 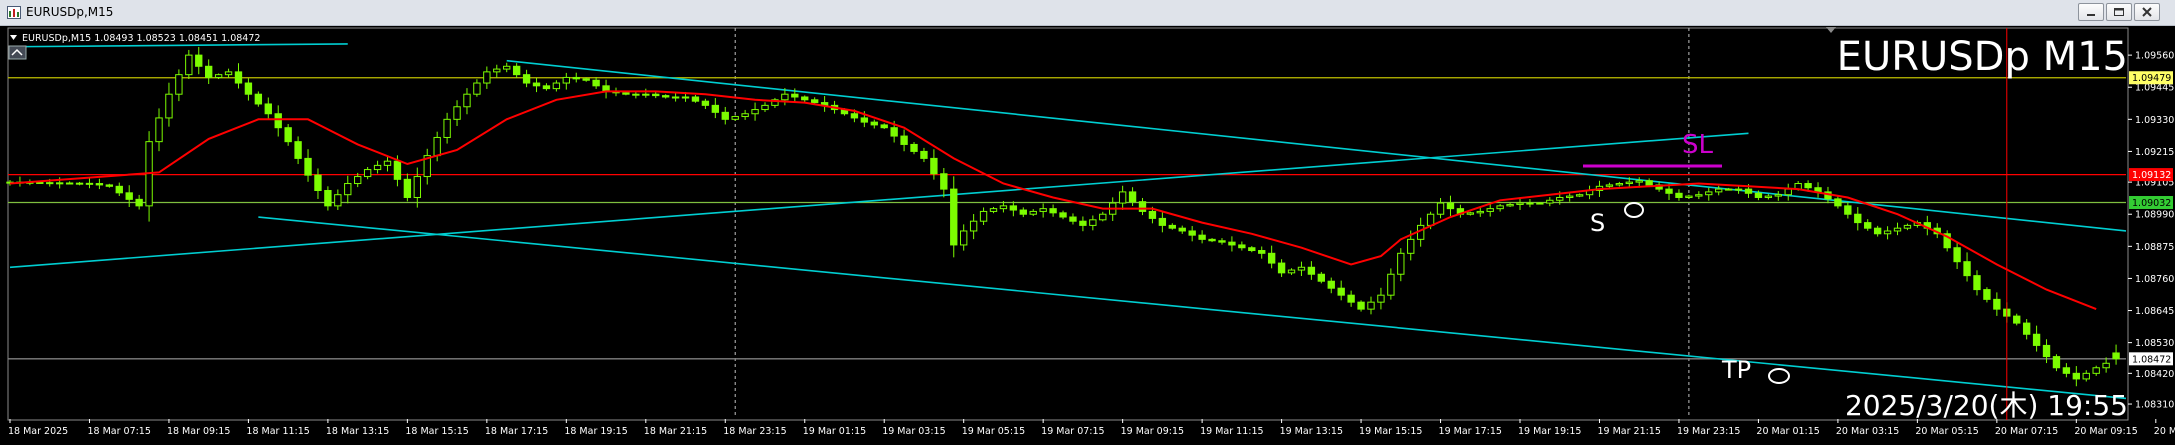 What do you see at coordinates (70, 12) in the screenshot?
I see `window-title: EURUSDp,M15` at bounding box center [70, 12].